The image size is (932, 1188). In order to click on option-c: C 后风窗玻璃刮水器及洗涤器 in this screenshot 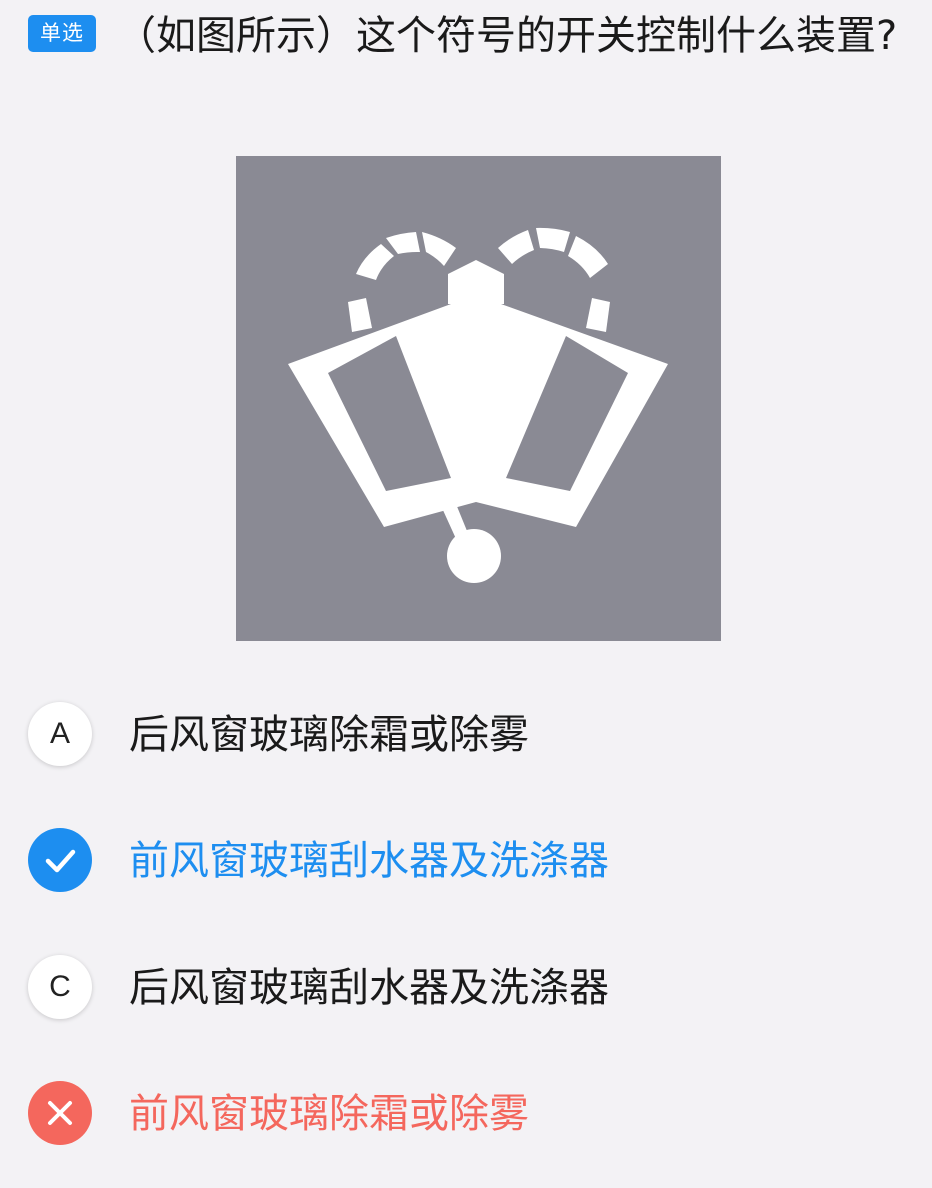, I will do `click(468, 988)`.